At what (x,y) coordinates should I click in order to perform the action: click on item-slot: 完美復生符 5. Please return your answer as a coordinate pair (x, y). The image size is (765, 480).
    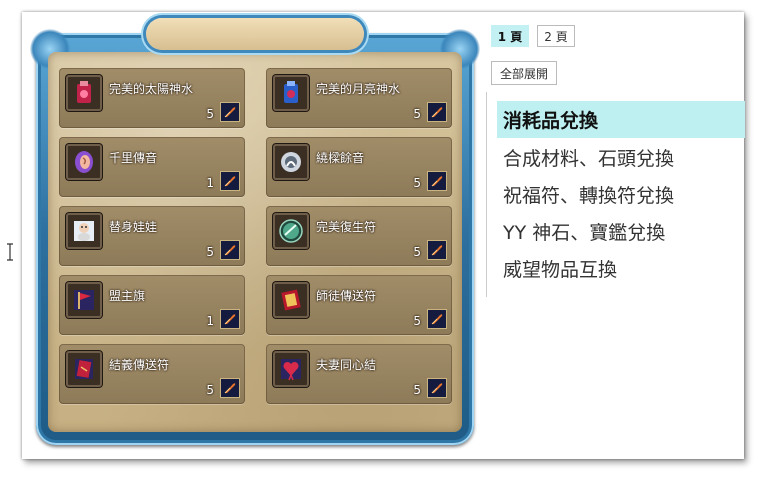
    Looking at the image, I should click on (359, 236).